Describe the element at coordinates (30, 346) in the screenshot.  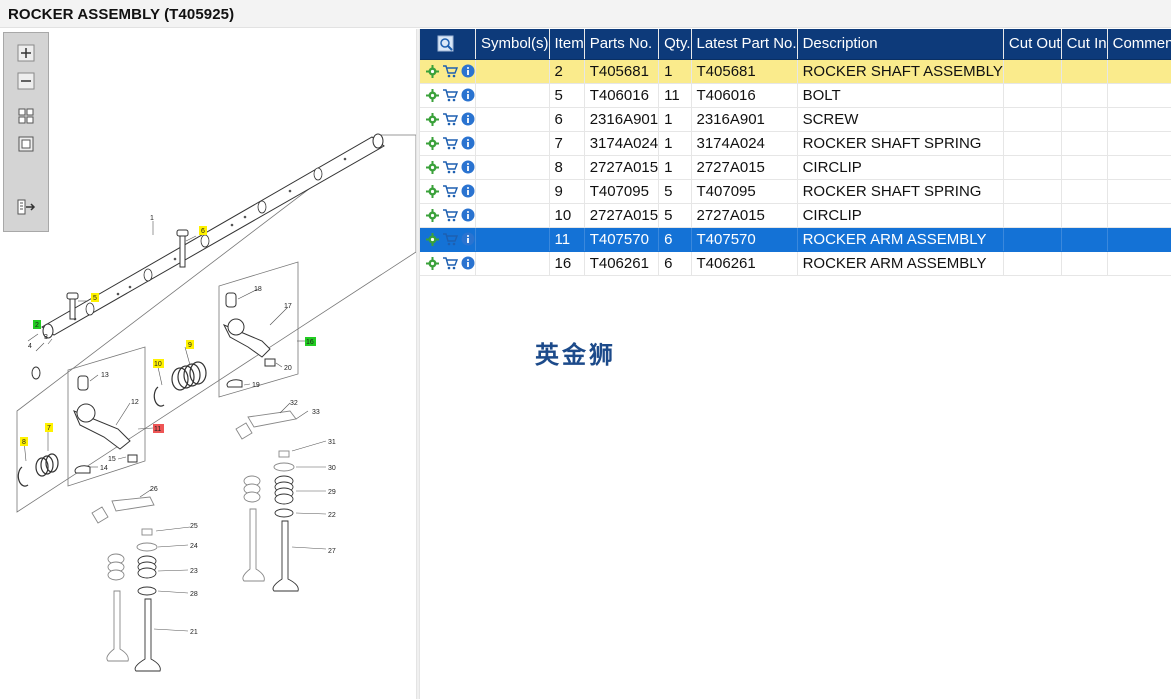
I see `callout-4: 4` at that location.